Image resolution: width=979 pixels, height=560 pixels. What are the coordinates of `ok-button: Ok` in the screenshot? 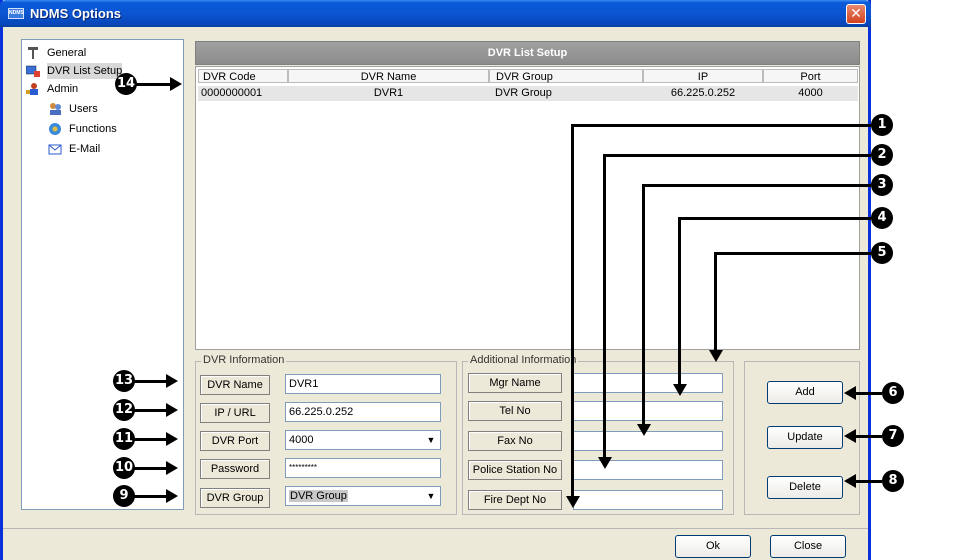 It's located at (713, 546).